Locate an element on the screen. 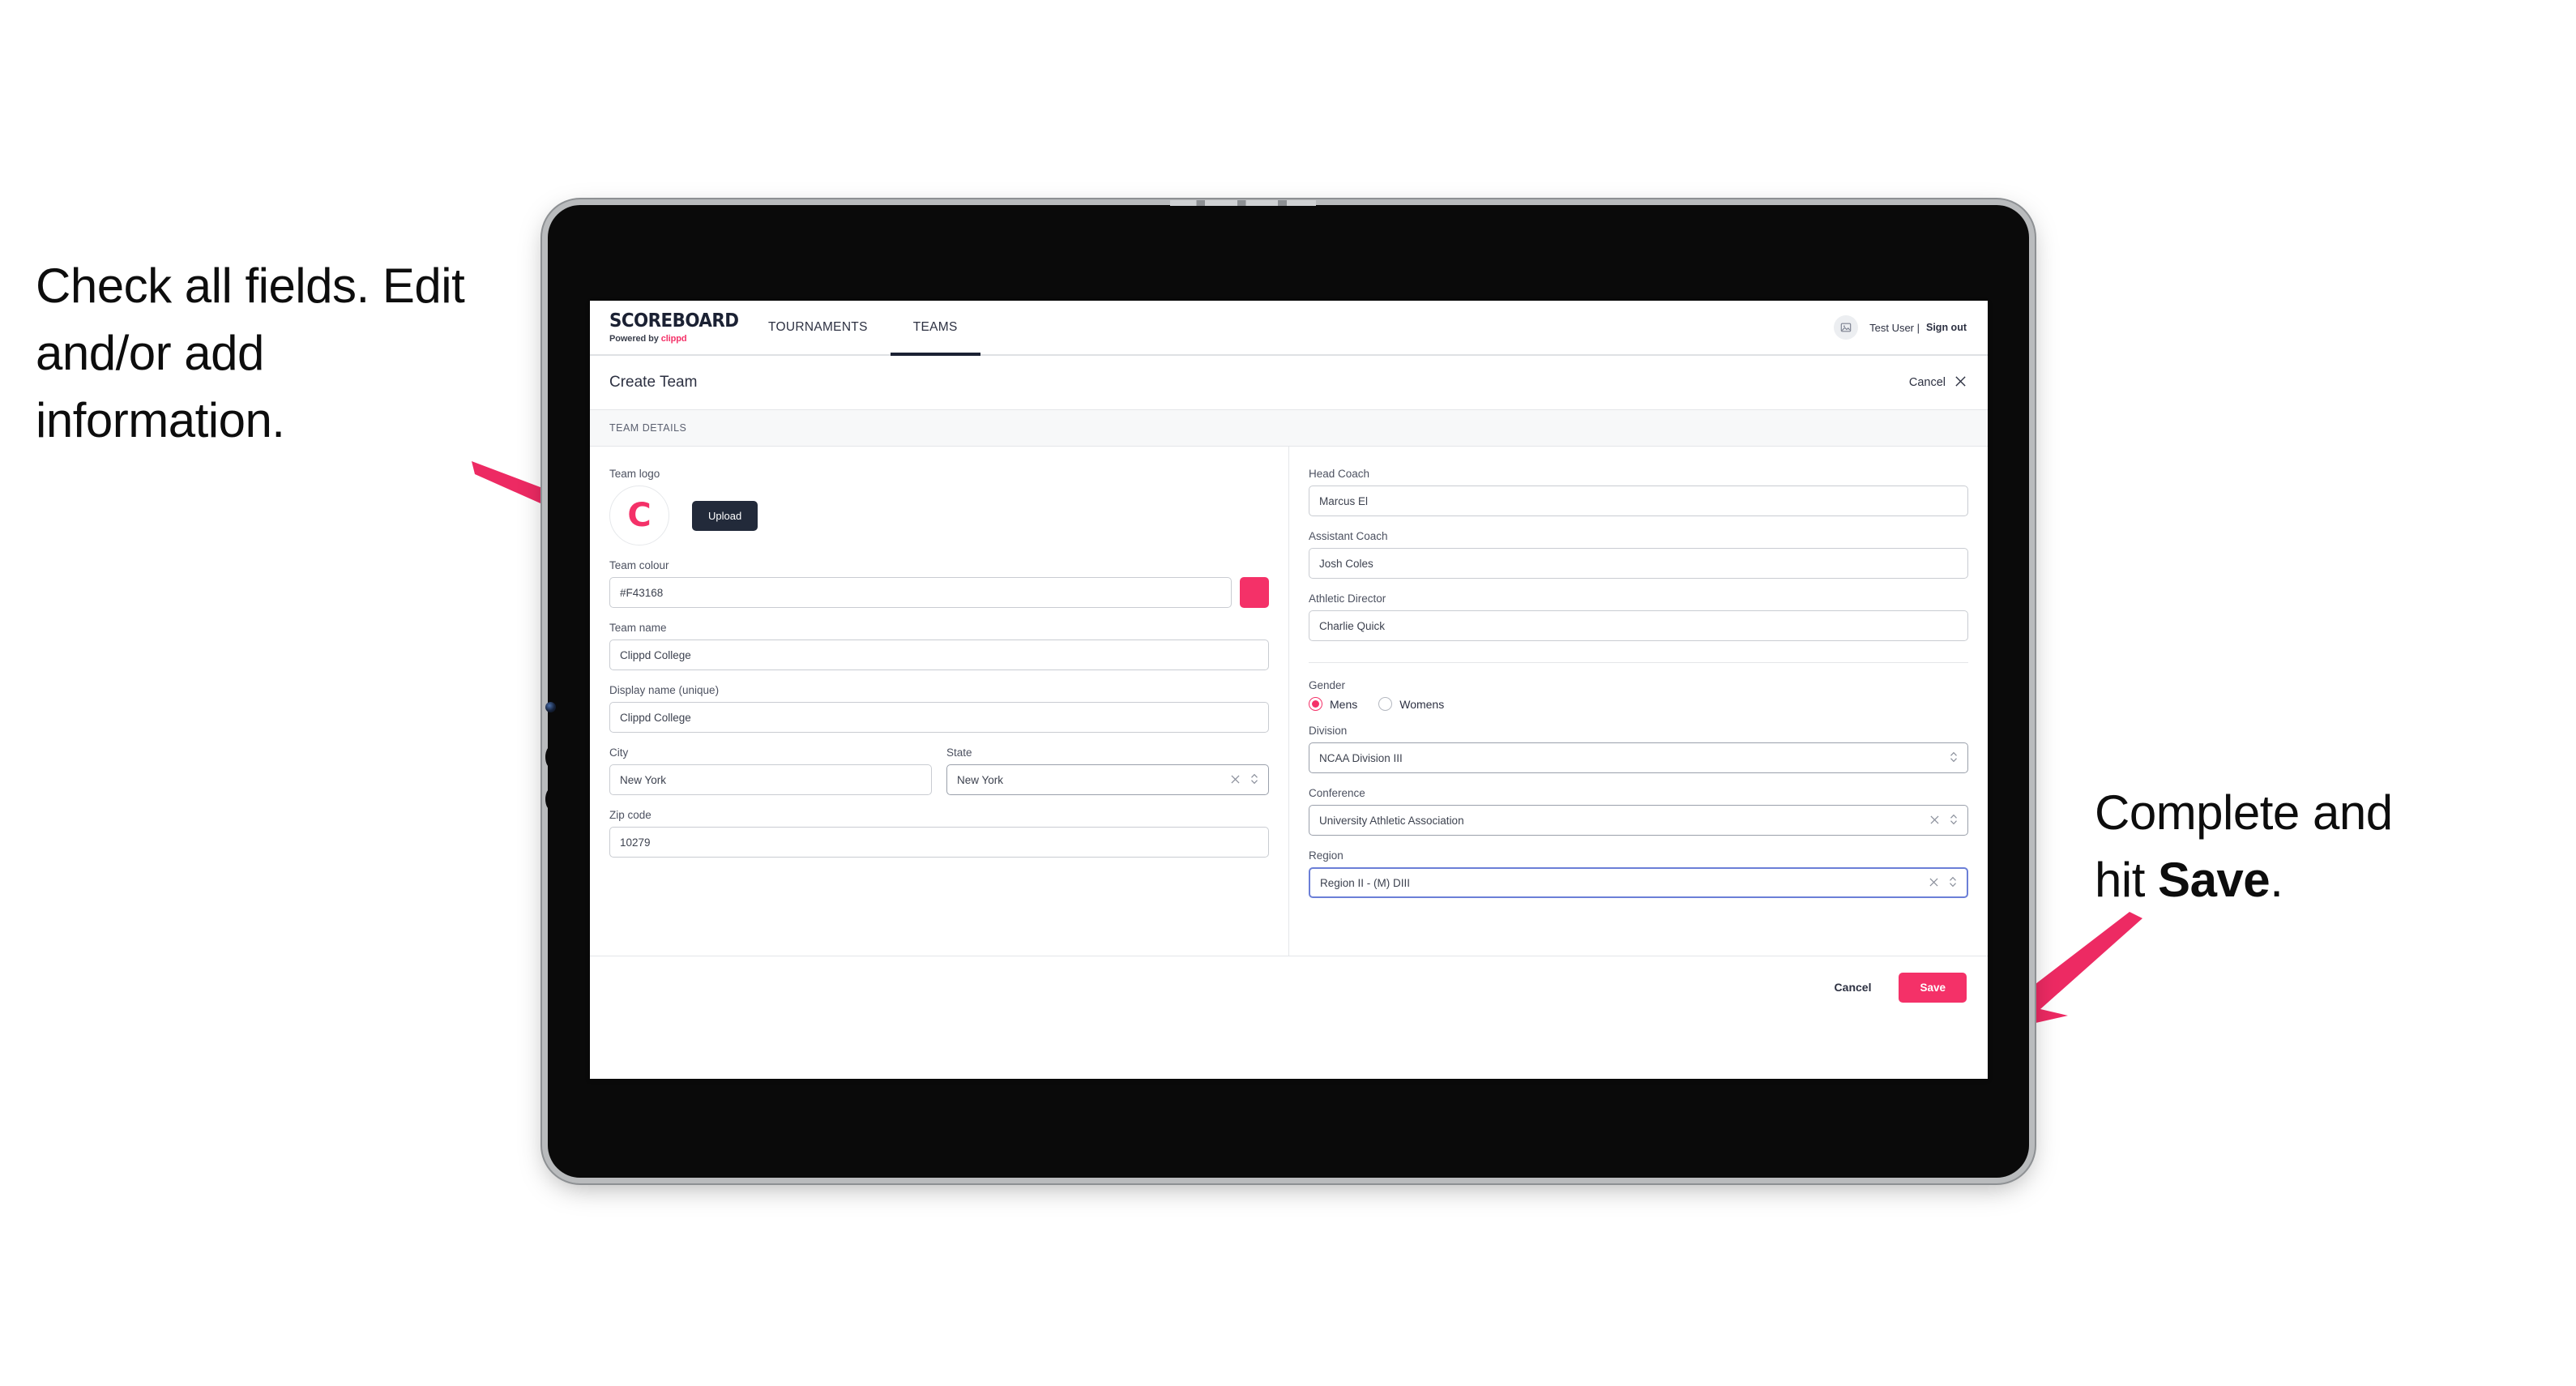 This screenshot has width=2576, height=1386. athletic-director-input: Charlie Quick is located at coordinates (1638, 625).